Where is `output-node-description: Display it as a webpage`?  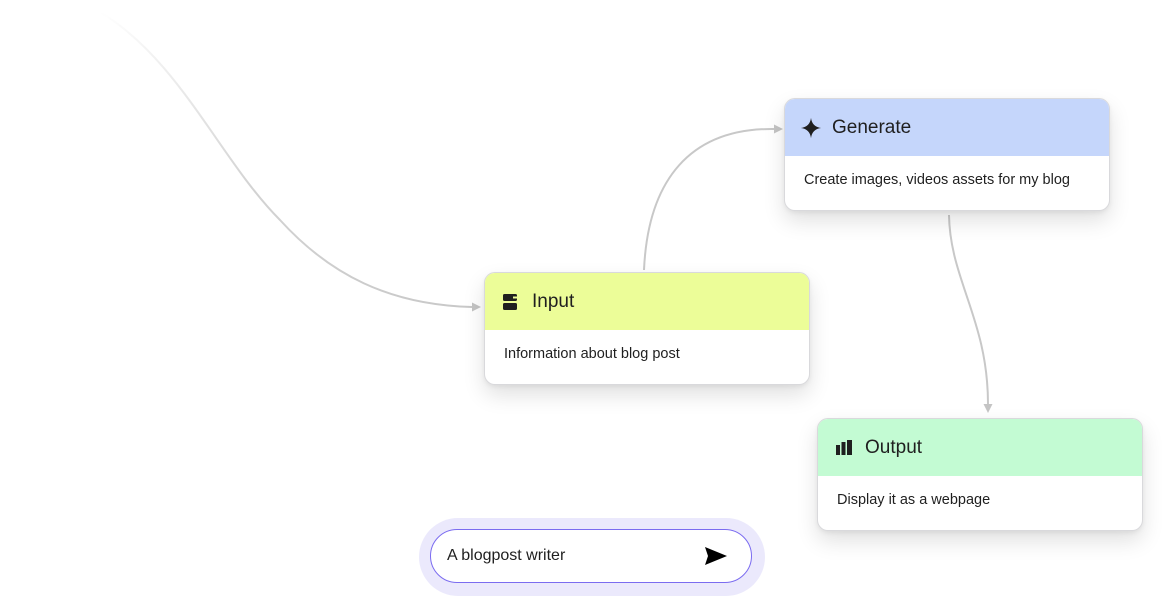 output-node-description: Display it as a webpage is located at coordinates (914, 500).